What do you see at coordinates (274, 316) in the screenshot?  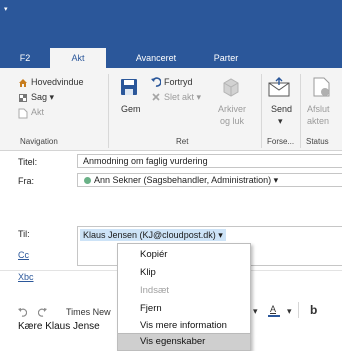 I see `color-bar` at bounding box center [274, 316].